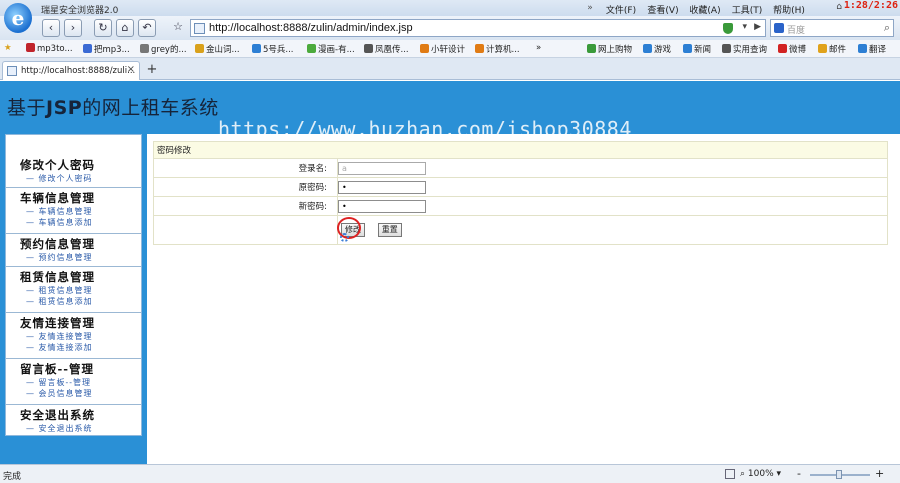 Image resolution: width=900 pixels, height=483 pixels. I want to click on search-icon: ⌕, so click(887, 28).